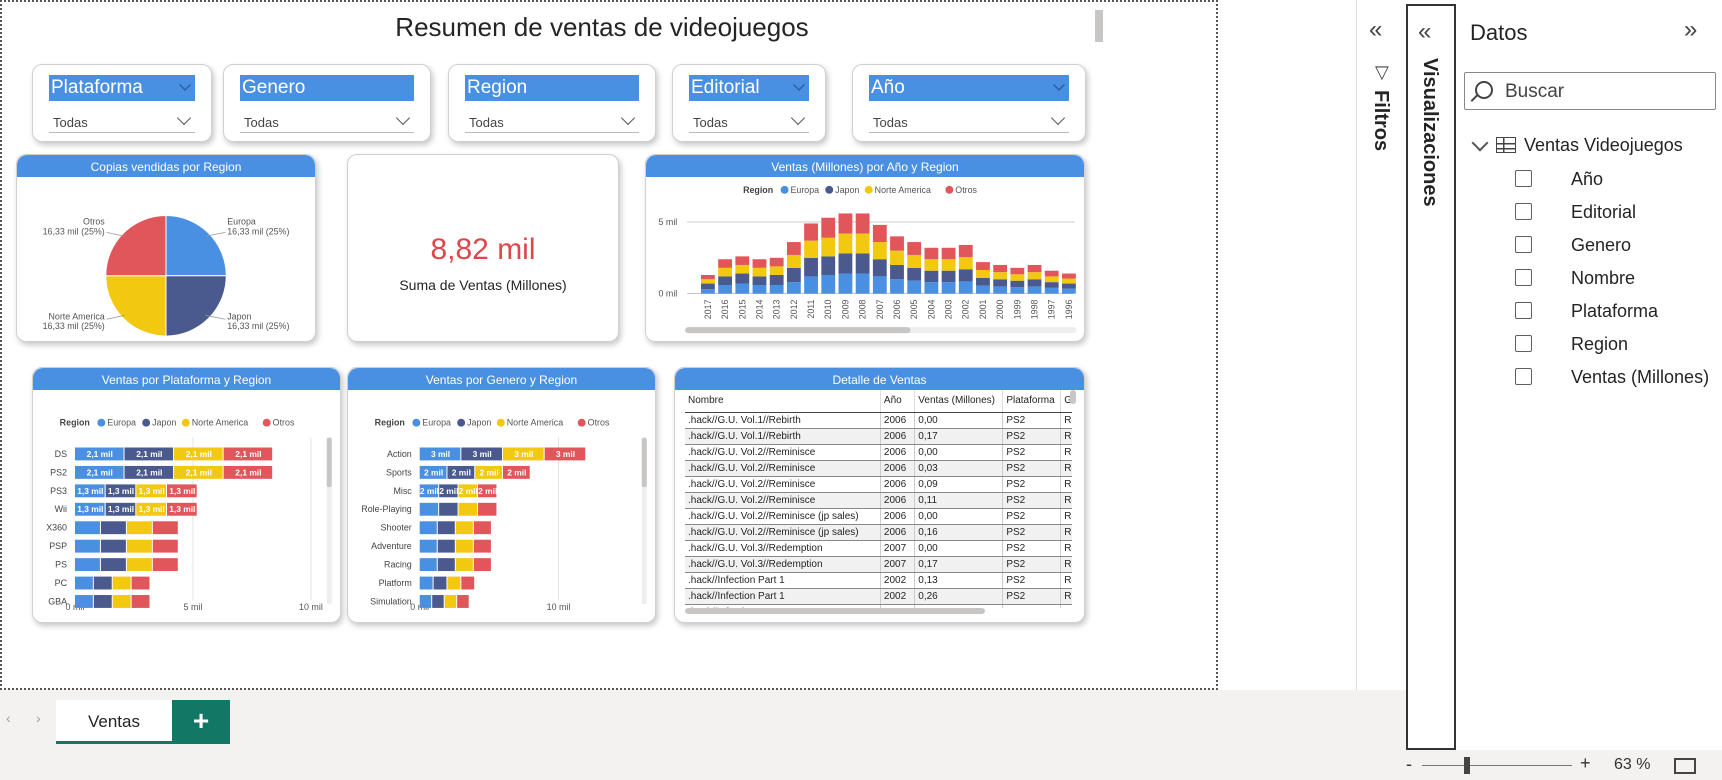 Image resolution: width=1722 pixels, height=780 pixels. I want to click on field-ventas: Ventas (Millones), so click(1615, 377).